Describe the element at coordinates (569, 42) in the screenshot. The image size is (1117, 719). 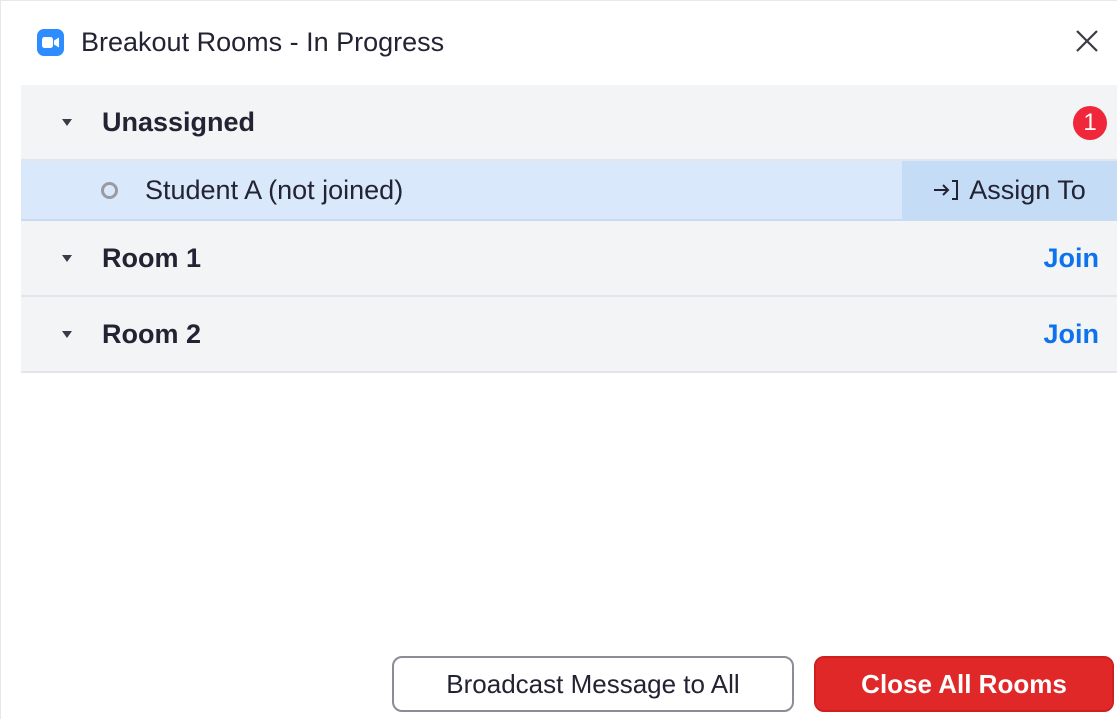
I see `title-bar: Breakout Rooms - In Progress` at that location.